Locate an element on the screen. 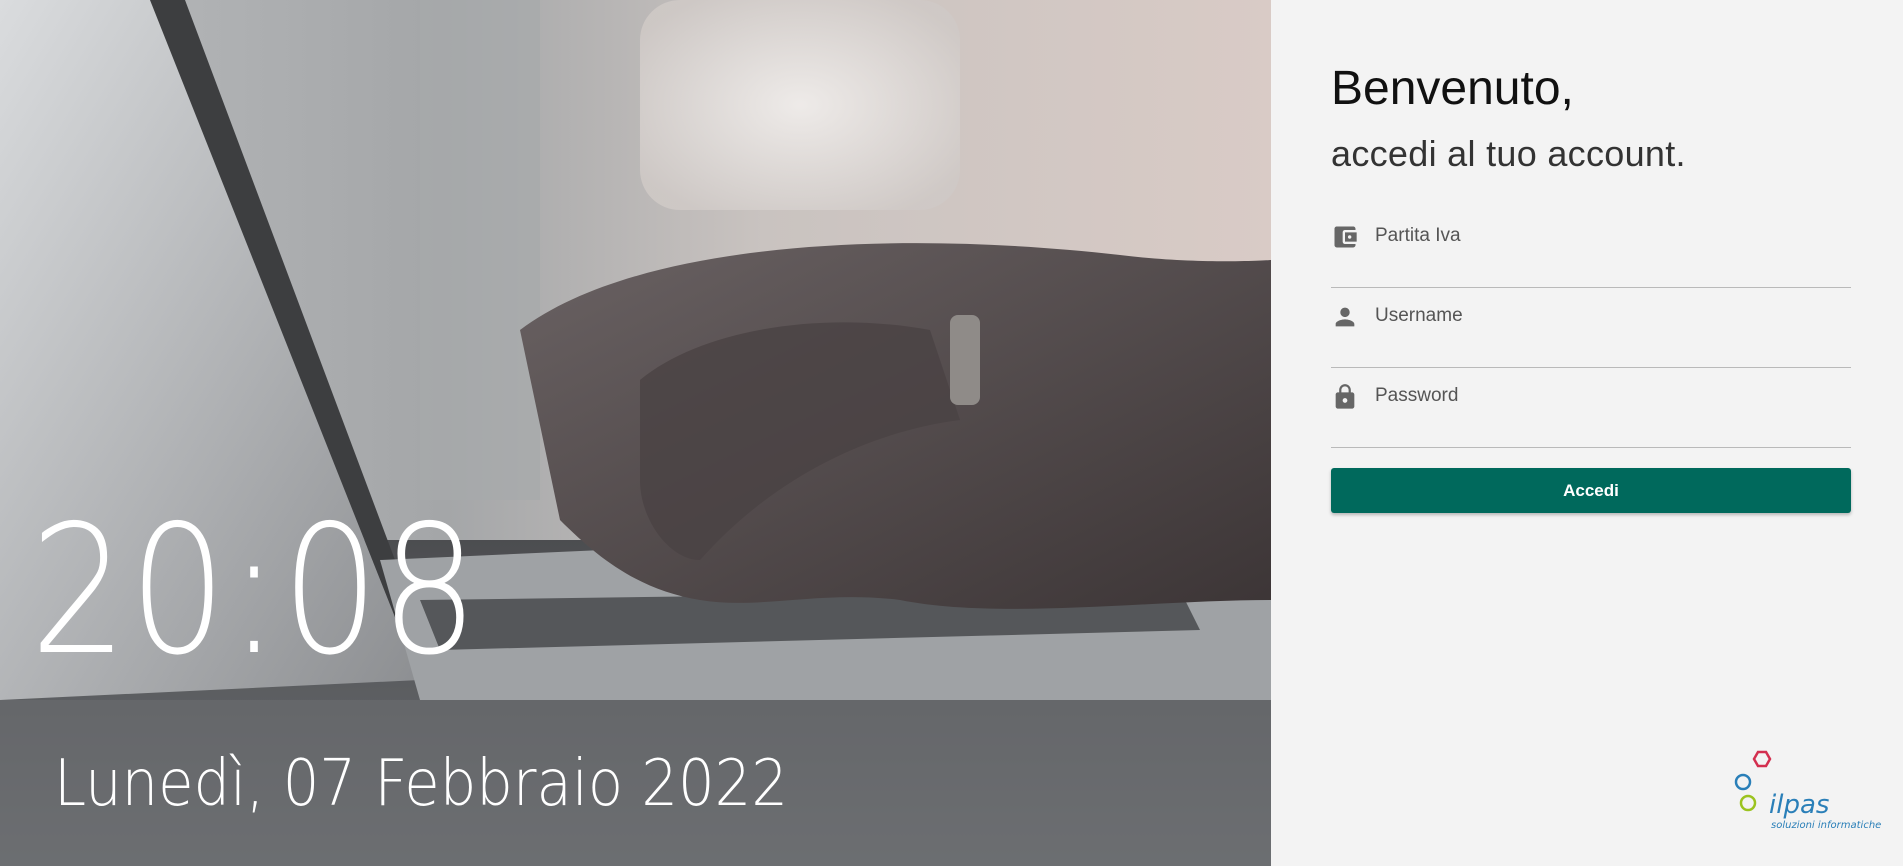 This screenshot has height=866, width=1903. vat-input is located at coordinates (1610, 236).